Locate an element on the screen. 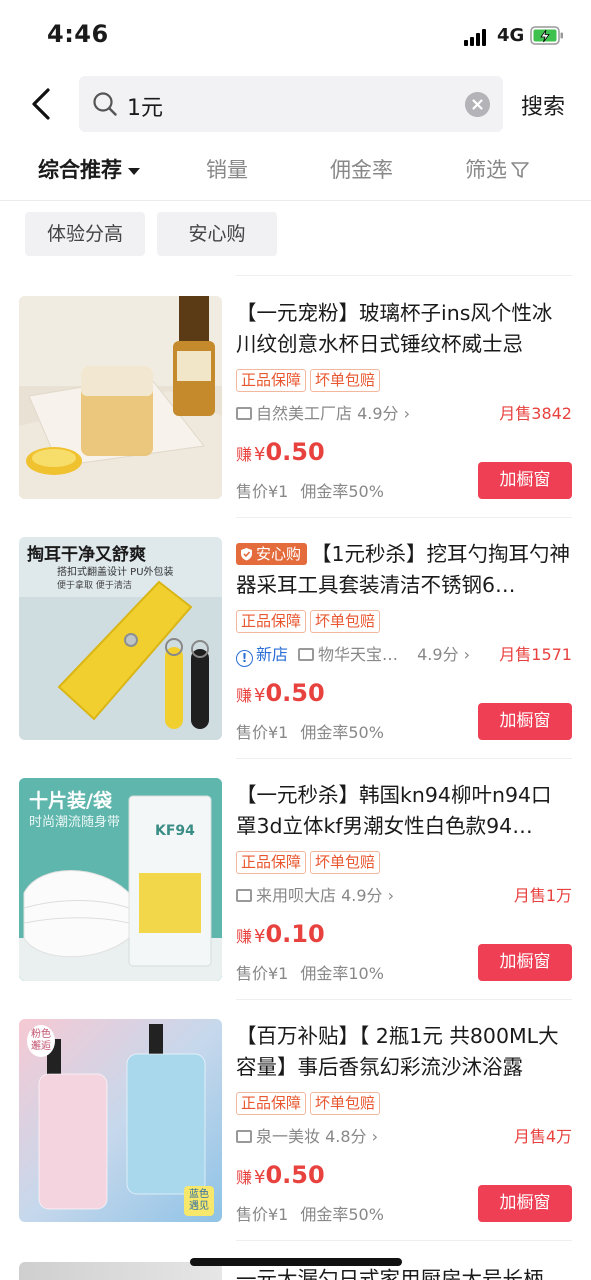 This screenshot has width=591, height=1280. shop-link: 泉一美妆 4.8分 › is located at coordinates (307, 1137).